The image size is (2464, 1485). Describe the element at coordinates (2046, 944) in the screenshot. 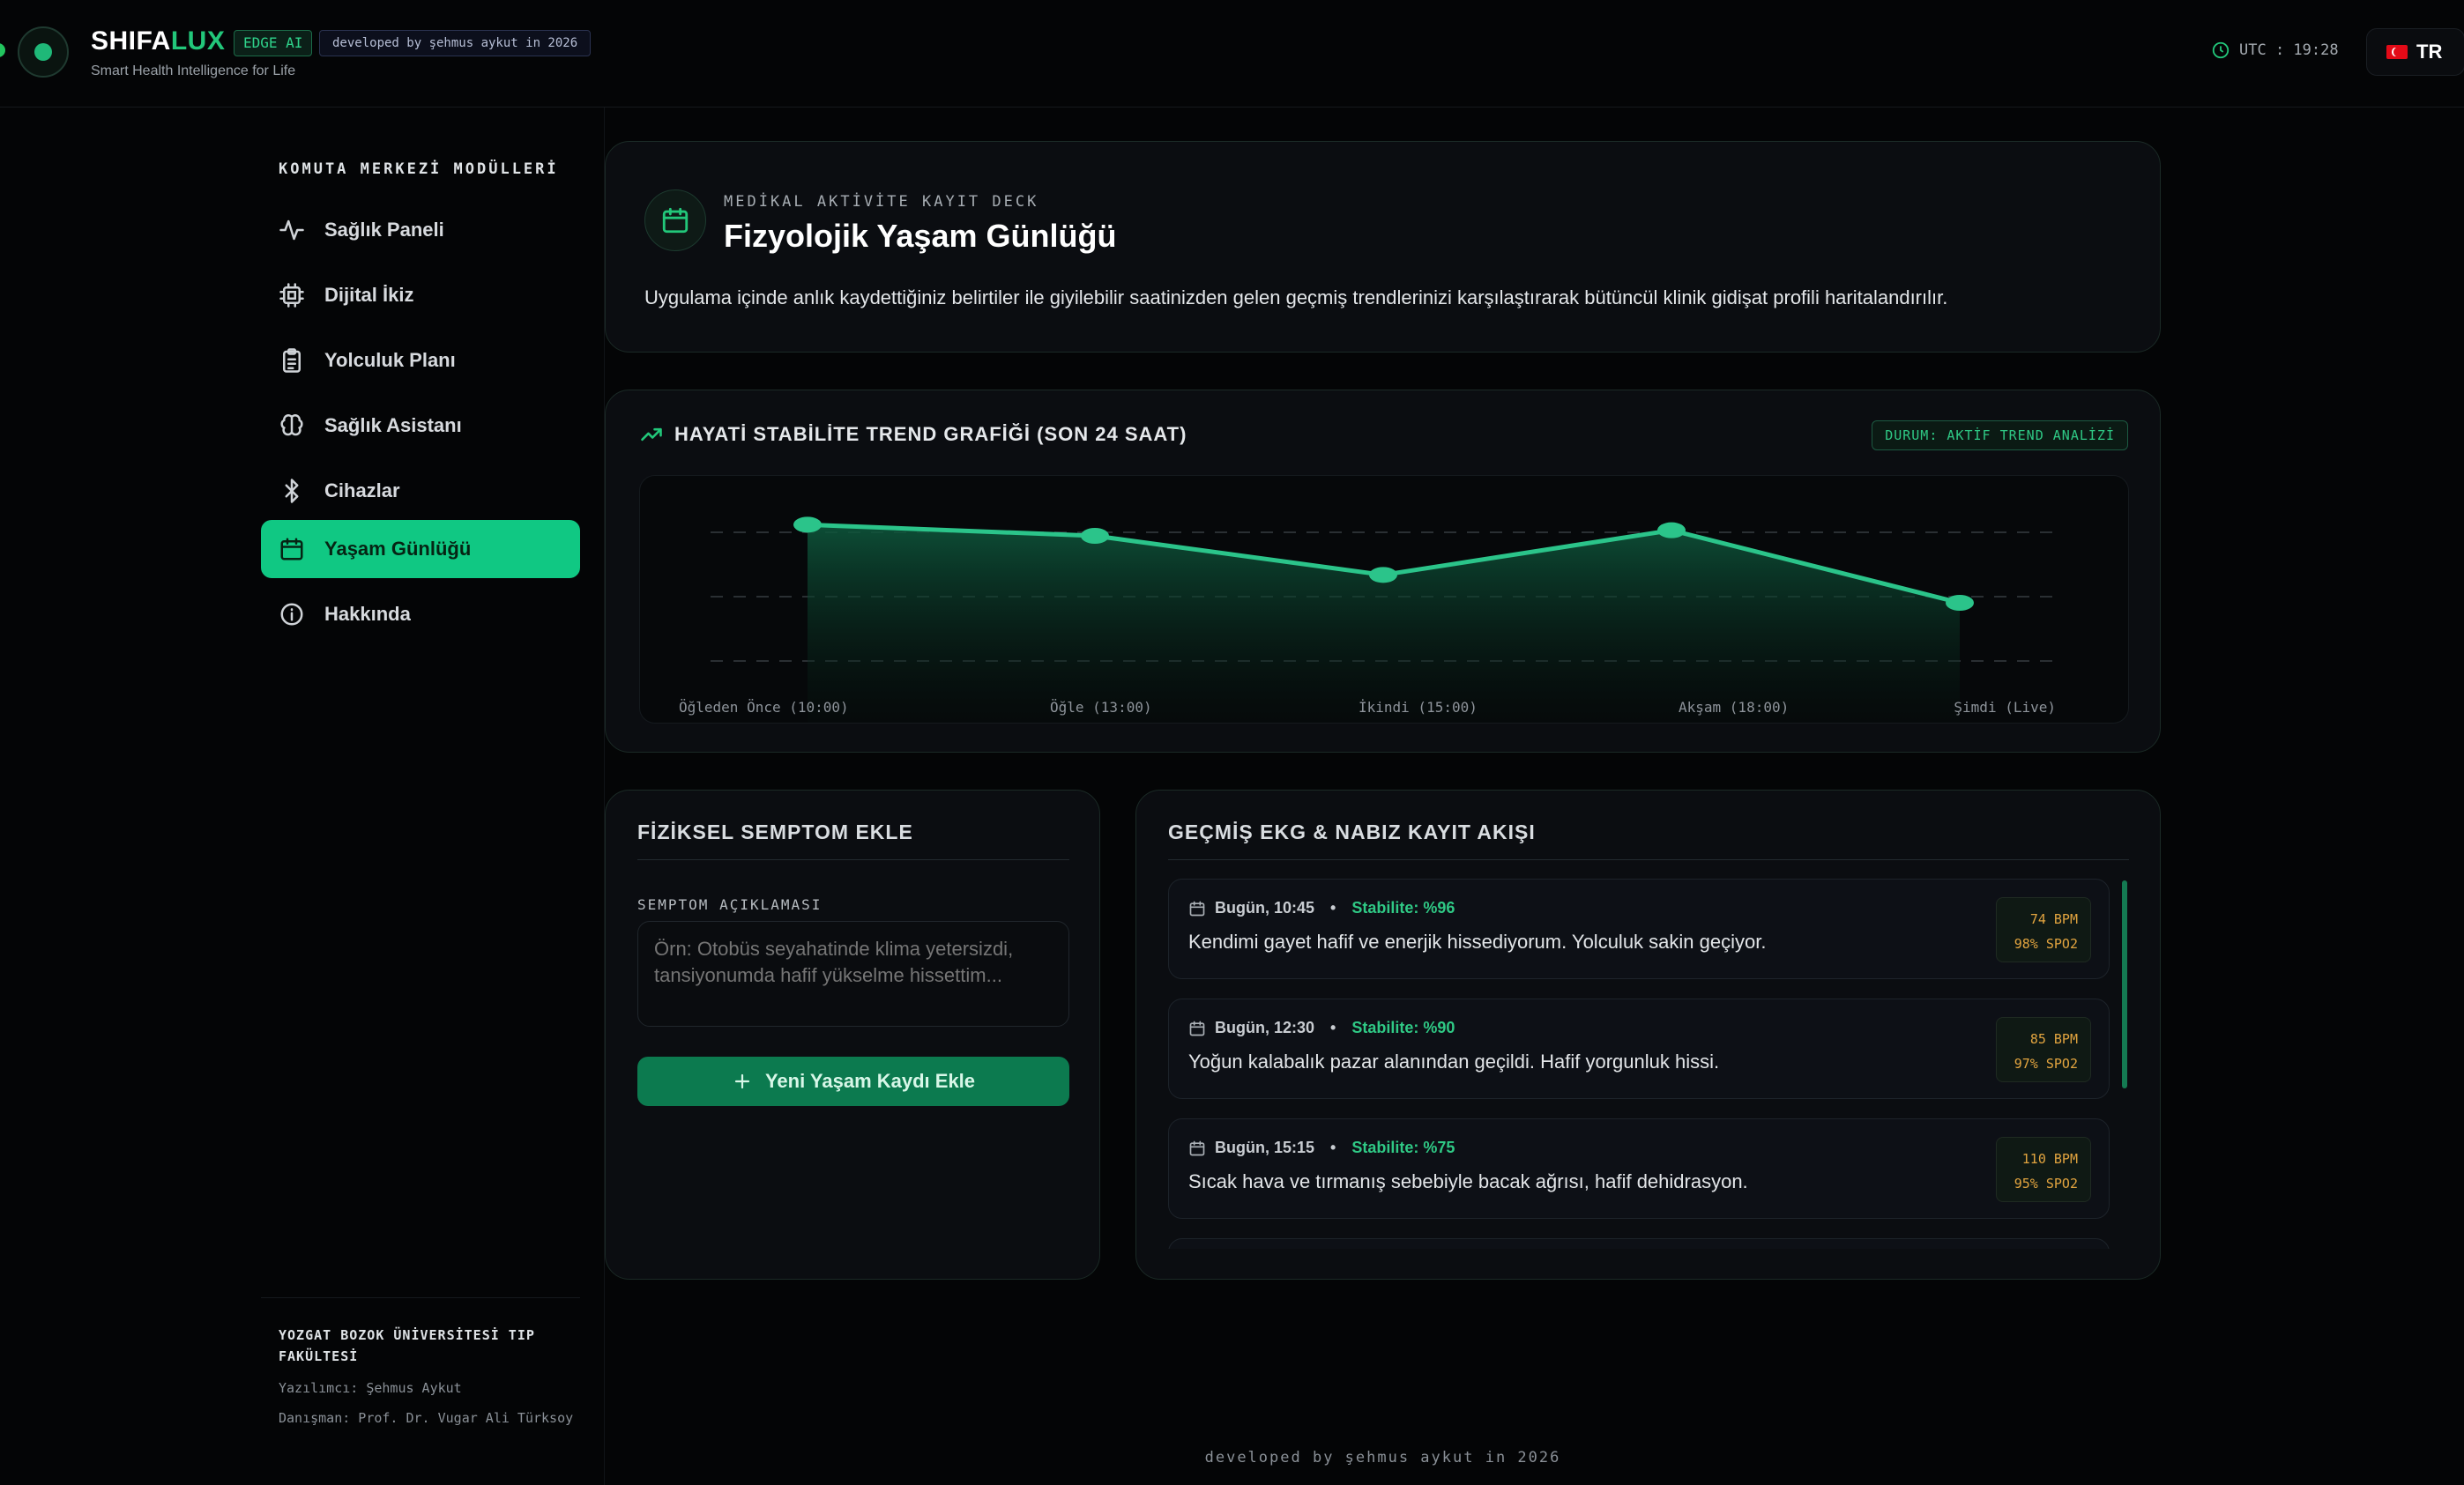

I see `vitals-spo2: 98% SPO2` at that location.